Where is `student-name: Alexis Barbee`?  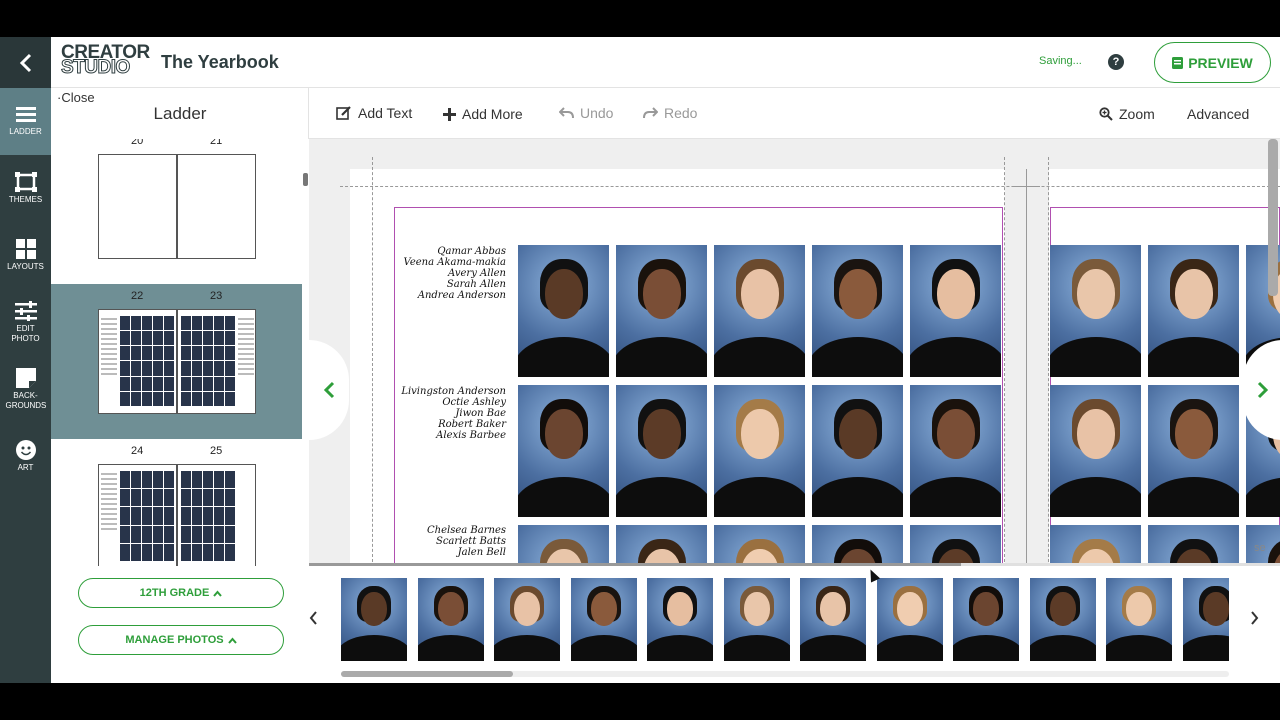
student-name: Alexis Barbee is located at coordinates (471, 435).